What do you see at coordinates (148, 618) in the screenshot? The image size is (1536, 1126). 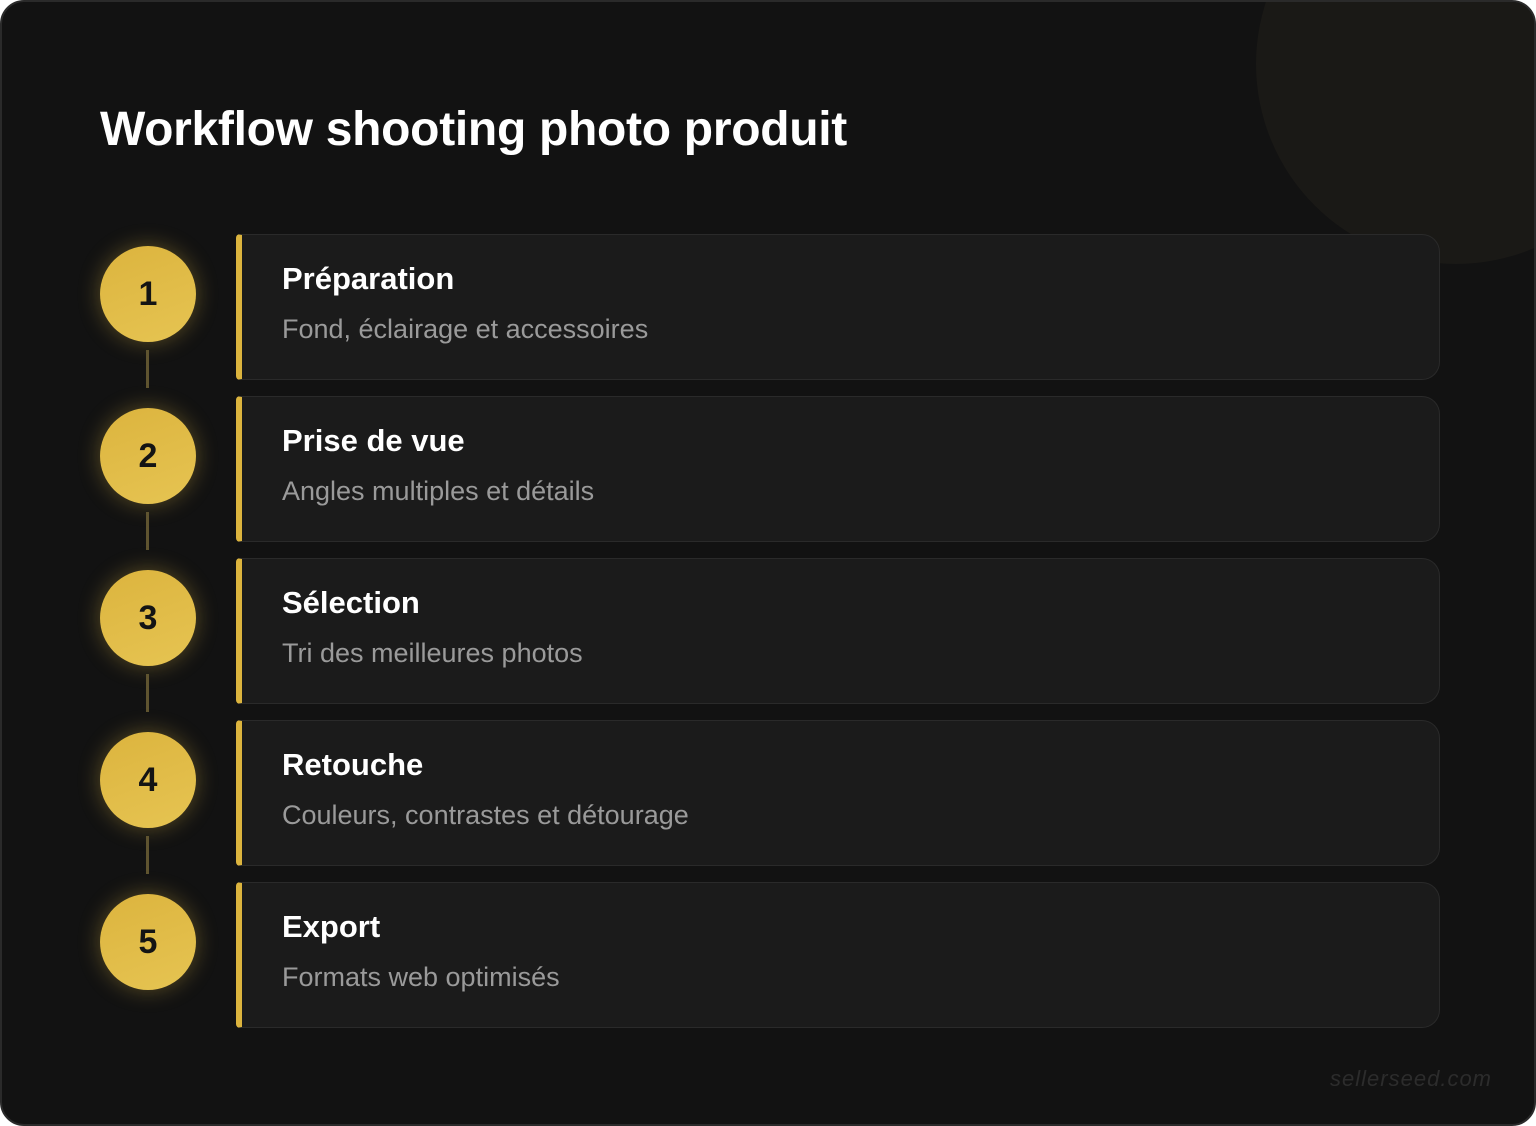 I see `step-number-badge: 3` at bounding box center [148, 618].